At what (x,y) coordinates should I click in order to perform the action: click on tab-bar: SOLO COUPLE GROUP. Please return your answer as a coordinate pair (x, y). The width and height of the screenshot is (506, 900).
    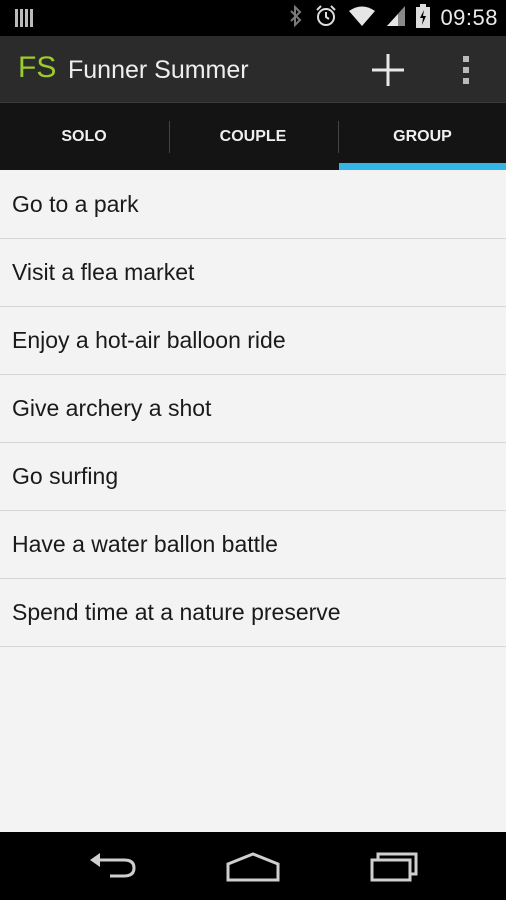
    Looking at the image, I should click on (253, 136).